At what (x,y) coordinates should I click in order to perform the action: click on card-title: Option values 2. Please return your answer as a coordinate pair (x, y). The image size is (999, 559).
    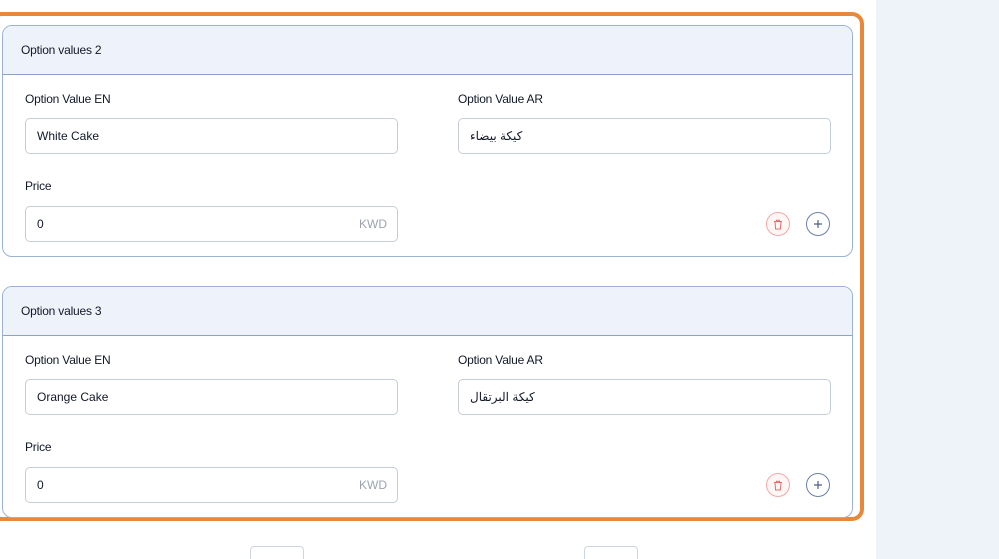
    Looking at the image, I should click on (427, 50).